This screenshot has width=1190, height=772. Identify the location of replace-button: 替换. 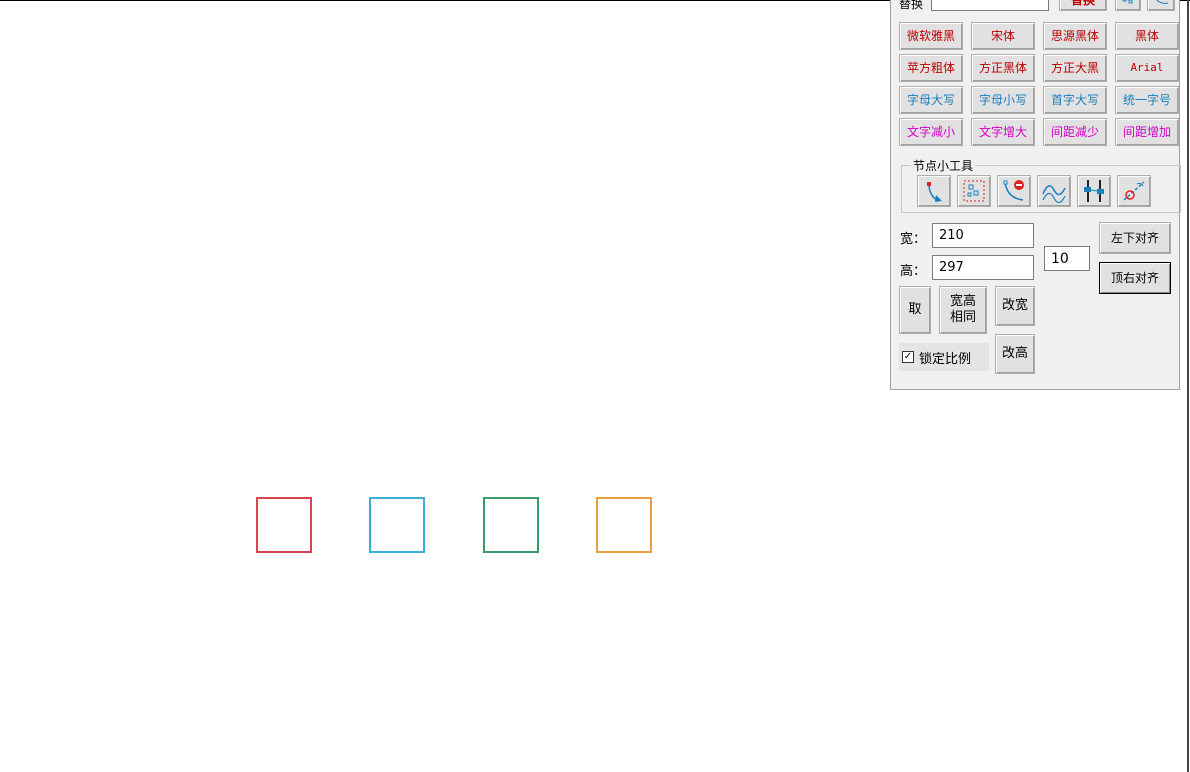
(1083, 5).